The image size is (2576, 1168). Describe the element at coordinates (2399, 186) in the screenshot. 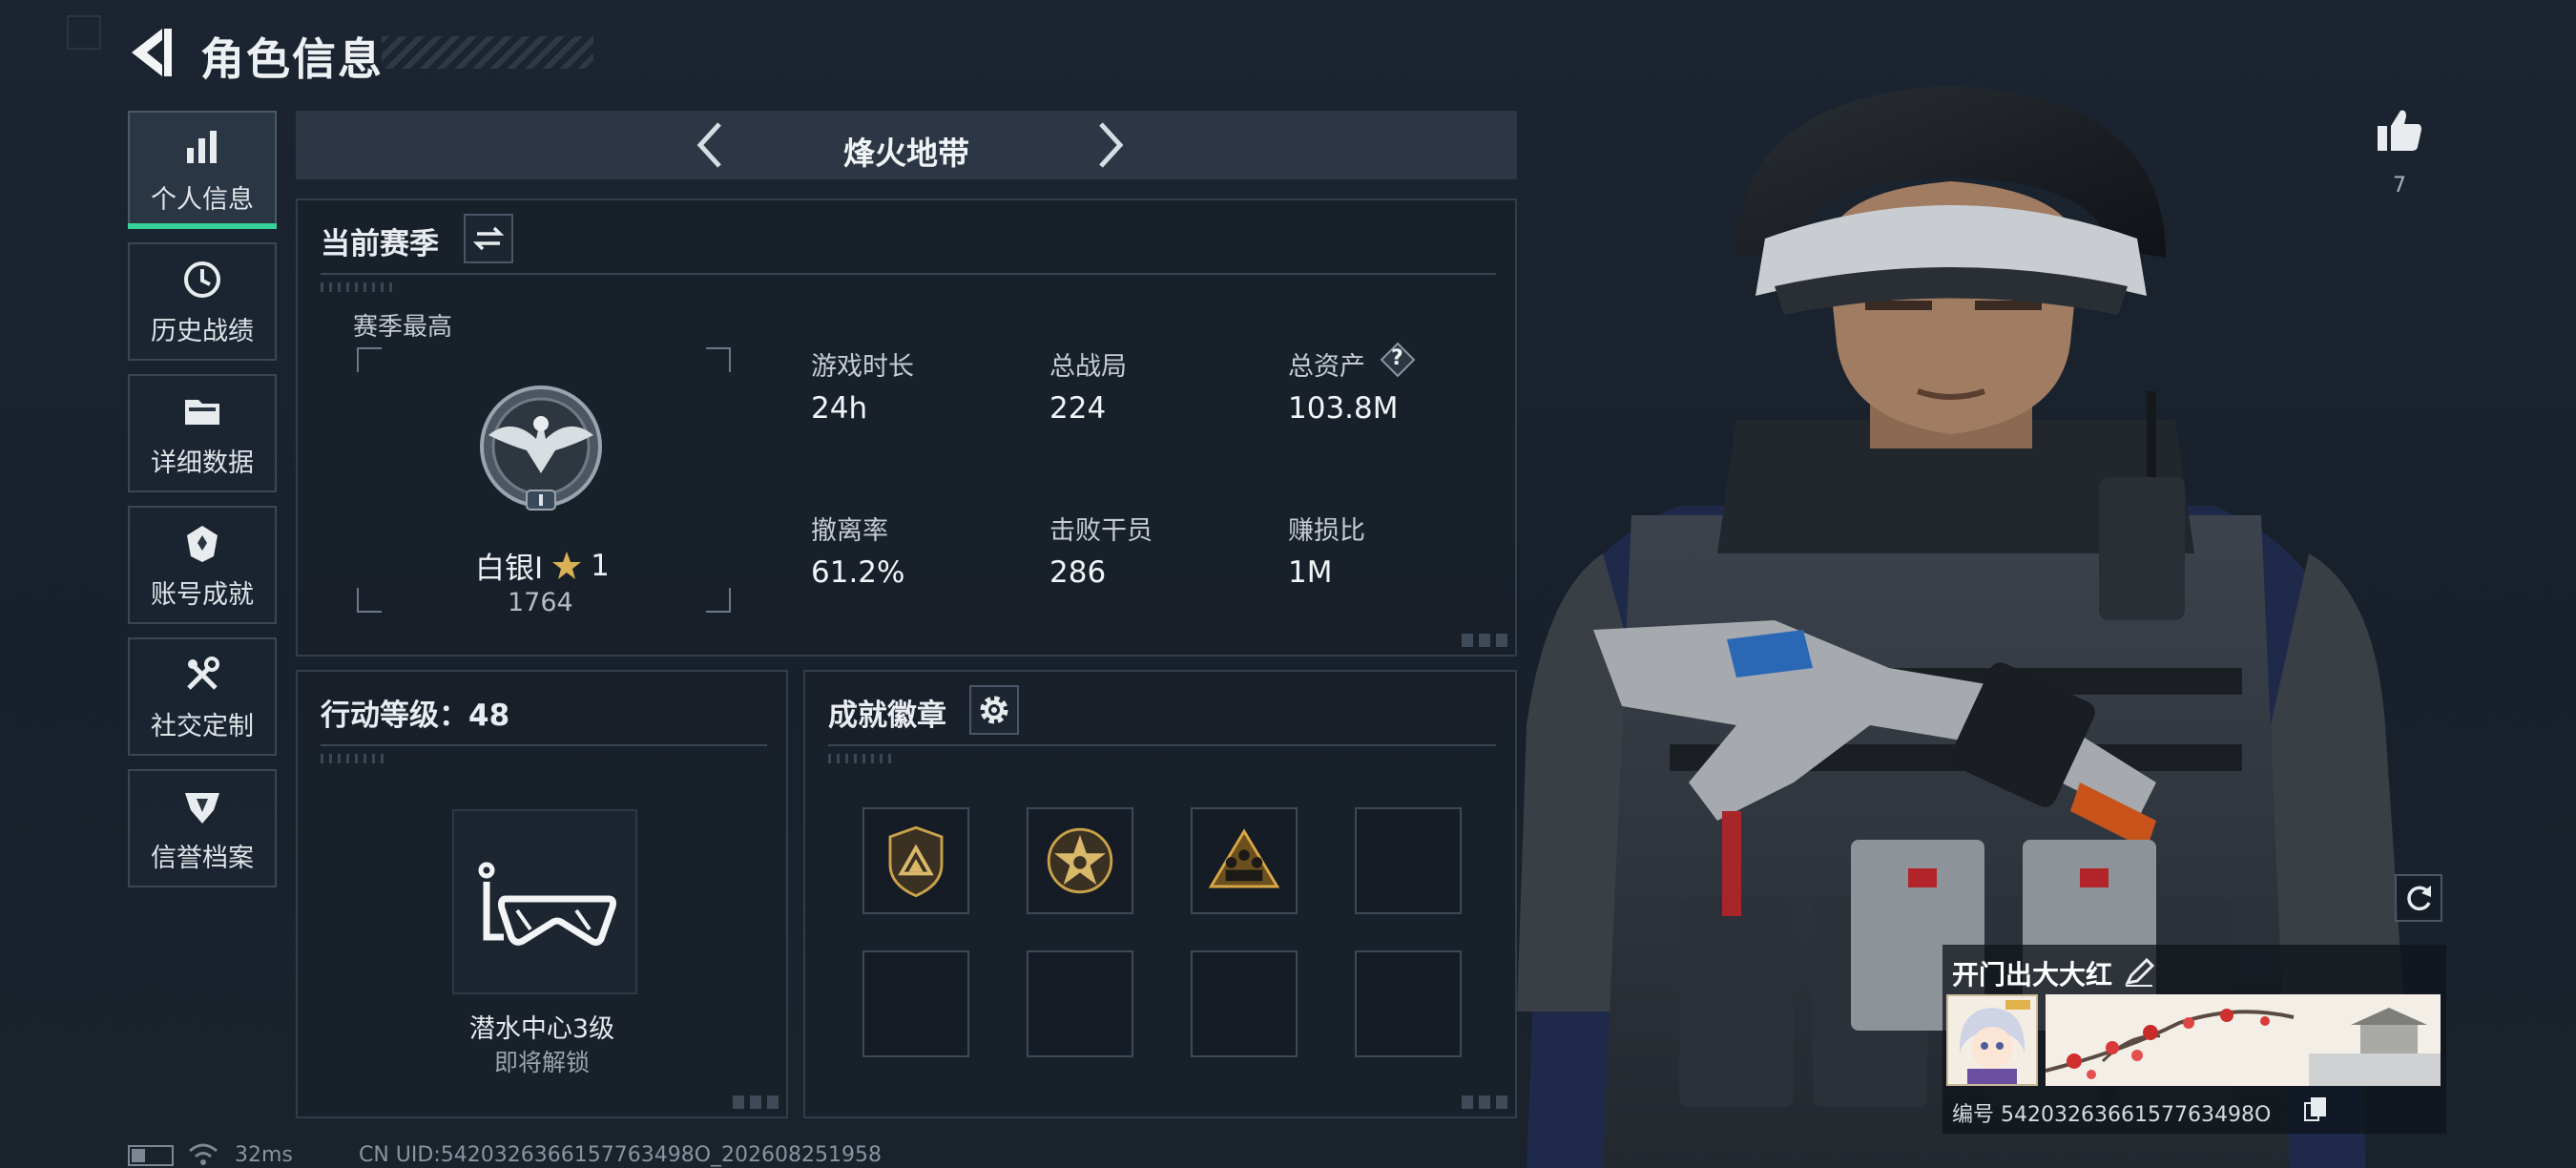

I see `like-count: 7` at that location.